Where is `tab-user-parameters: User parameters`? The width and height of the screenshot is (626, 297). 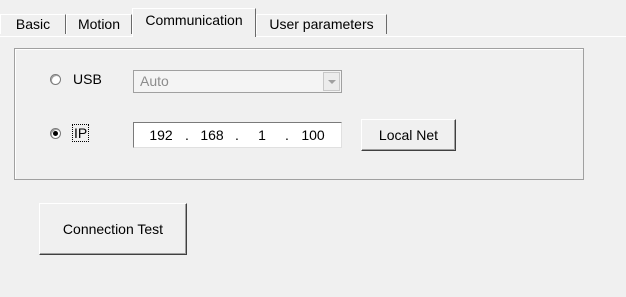 tab-user-parameters: User parameters is located at coordinates (321, 24).